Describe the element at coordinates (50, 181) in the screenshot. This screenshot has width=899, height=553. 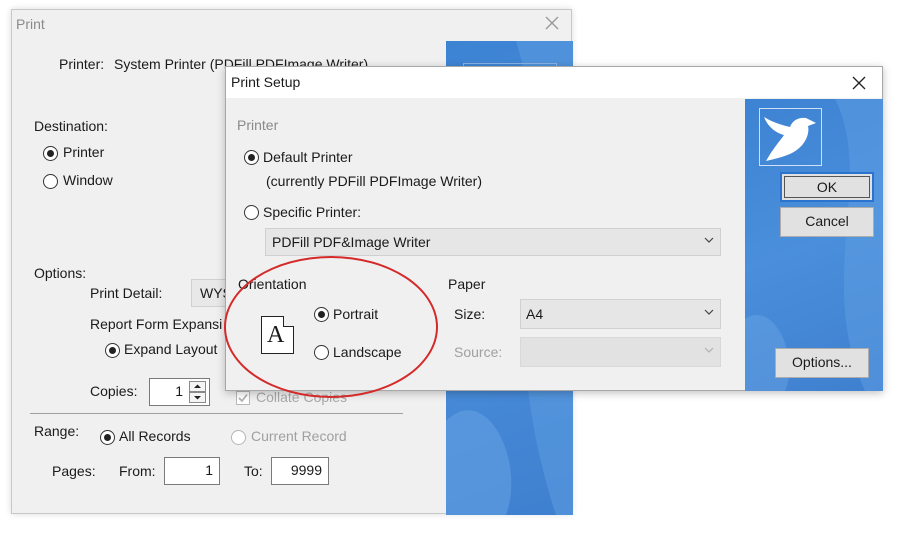
I see `destination-window-radio` at that location.